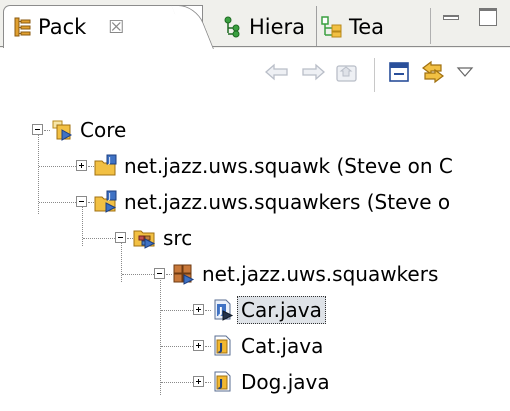 The height and width of the screenshot is (411, 510). I want to click on tab-hierarchy: Hiera, so click(264, 26).